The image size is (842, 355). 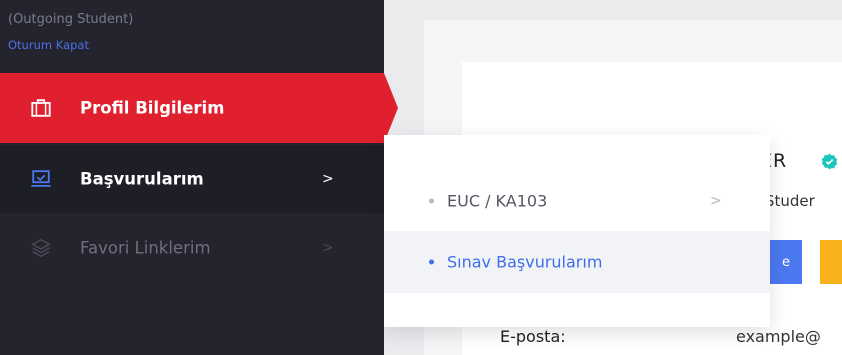 I want to click on user-role: (Outgoing Student), so click(x=71, y=19).